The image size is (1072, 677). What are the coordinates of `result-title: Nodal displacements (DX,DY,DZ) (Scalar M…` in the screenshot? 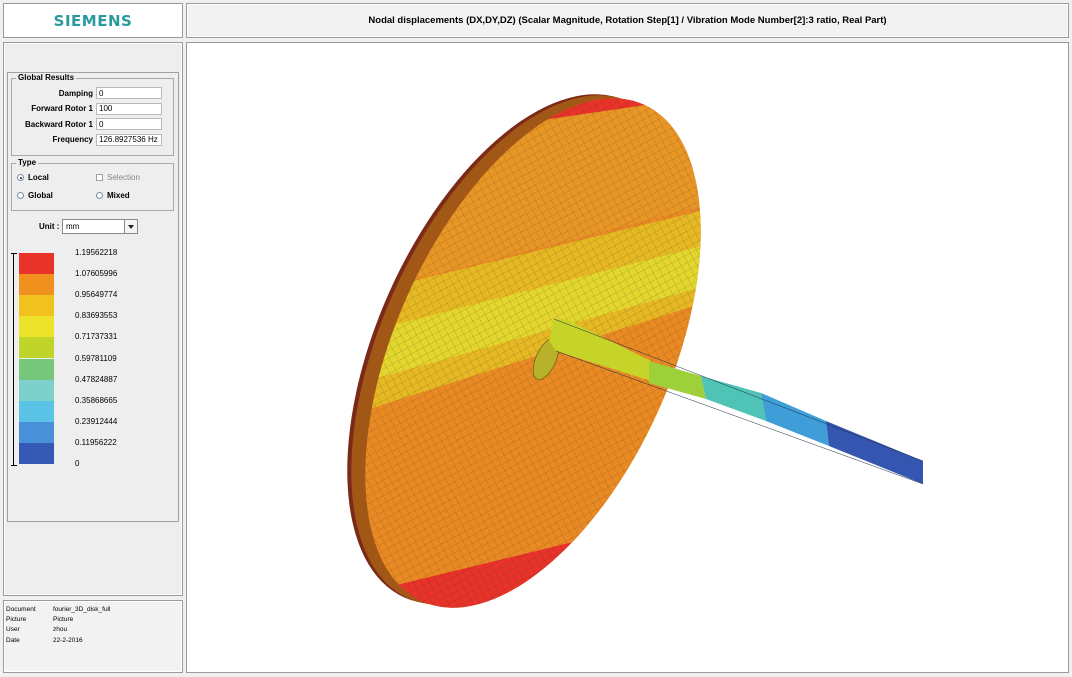 It's located at (627, 20).